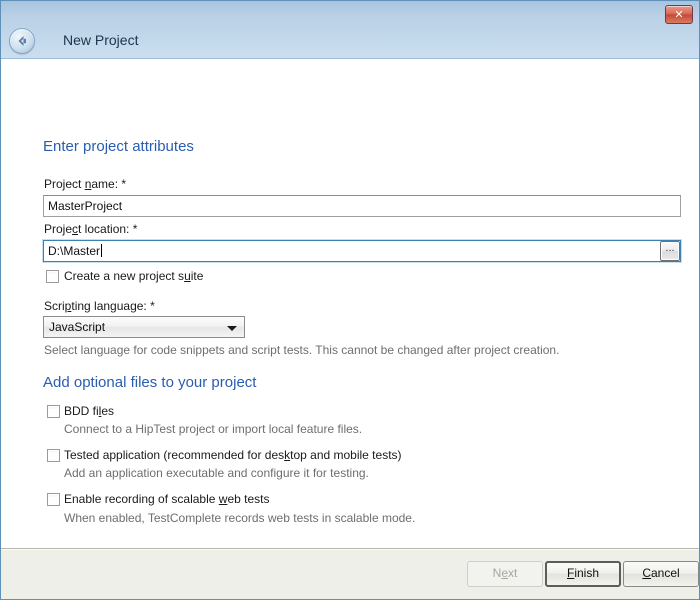 The width and height of the screenshot is (700, 600). What do you see at coordinates (661, 574) in the screenshot?
I see `cancel-button: Cancel` at bounding box center [661, 574].